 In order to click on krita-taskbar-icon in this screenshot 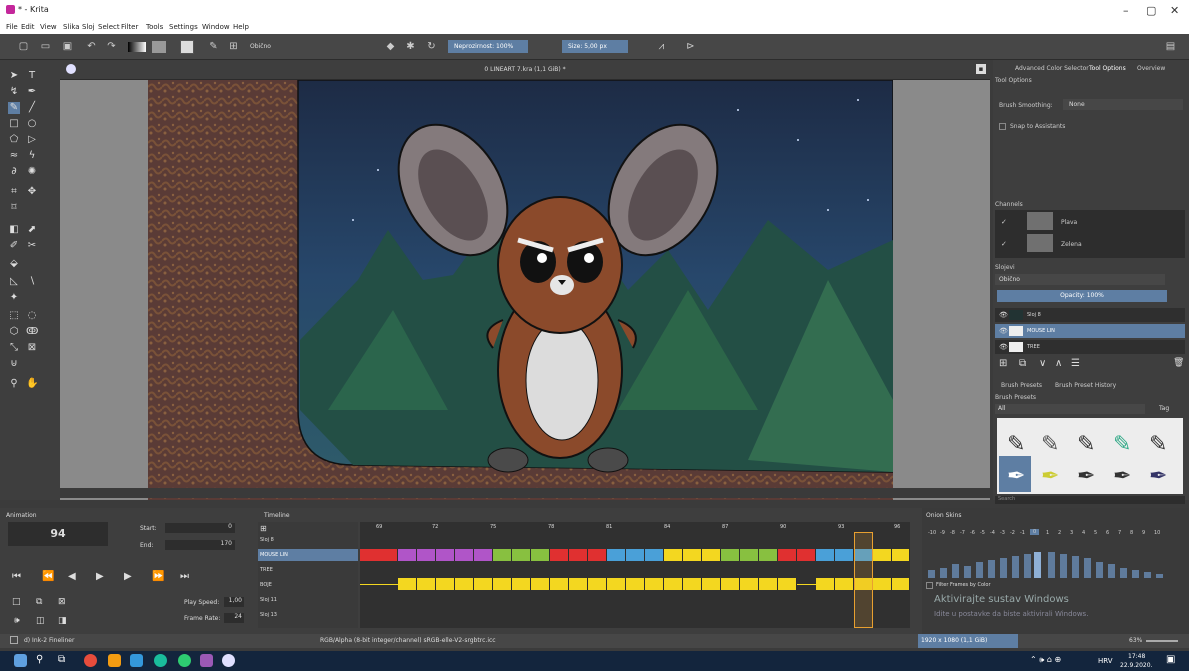, I will do `click(228, 660)`.